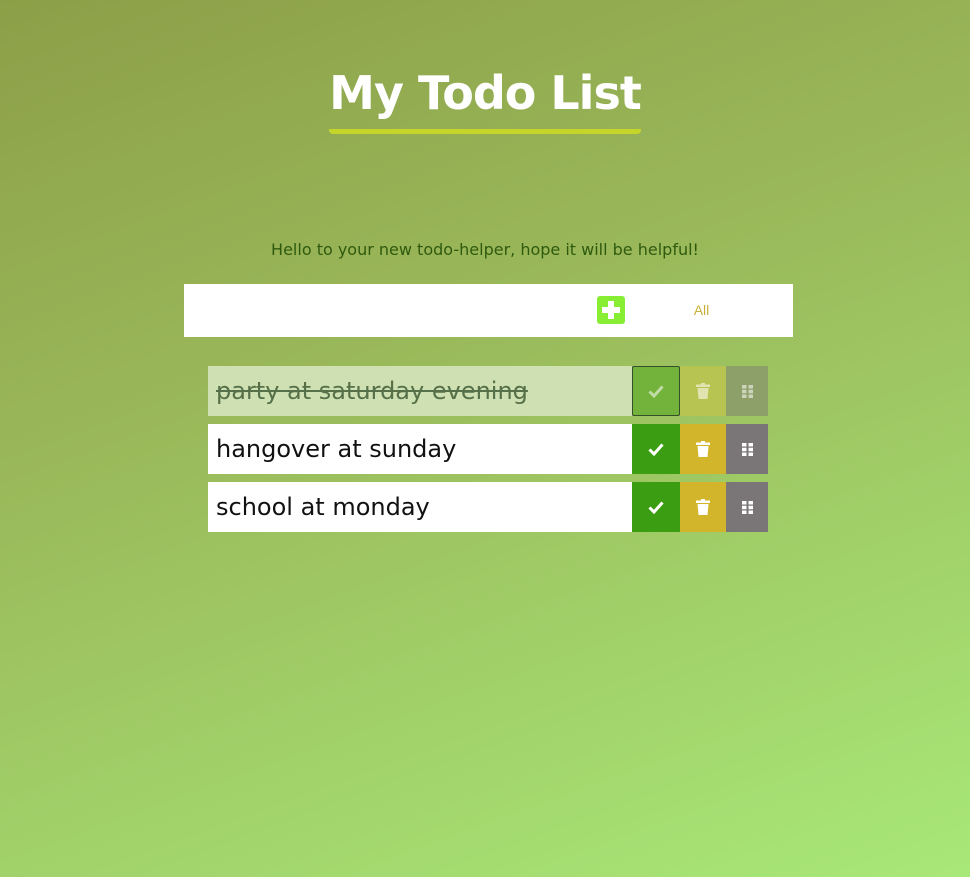 This screenshot has width=970, height=877. I want to click on todo-item: school at monday, so click(488, 507).